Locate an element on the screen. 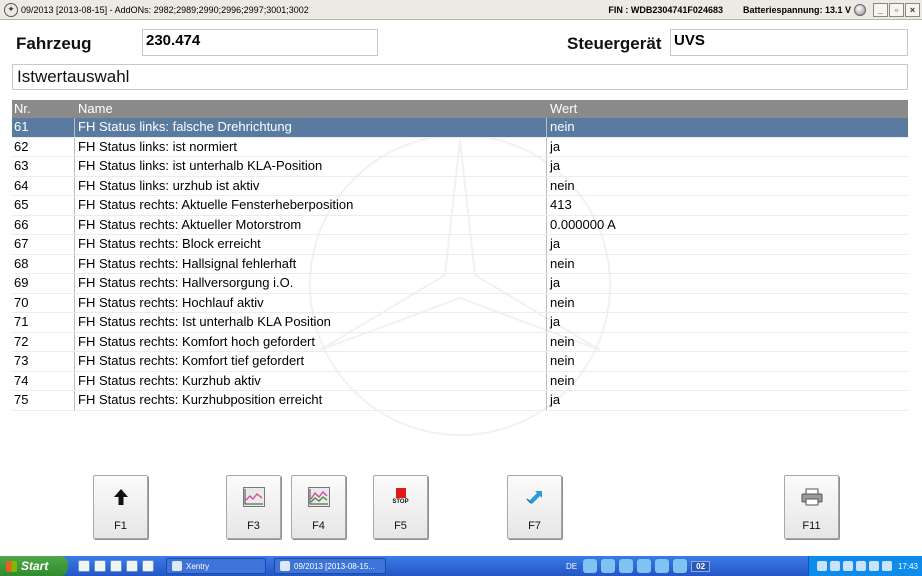  table-header: Nr. Name Wert is located at coordinates (460, 109).